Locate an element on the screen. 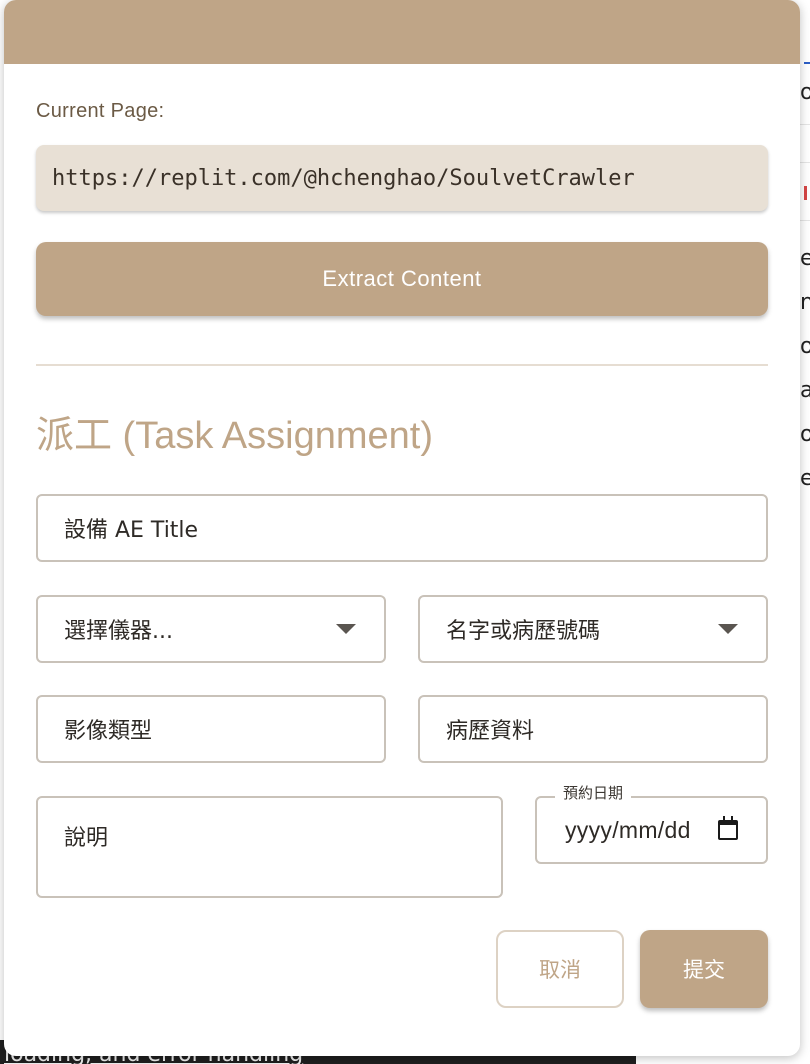 This screenshot has width=810, height=1064. appointment-date-label: 預約日期 is located at coordinates (593, 792).